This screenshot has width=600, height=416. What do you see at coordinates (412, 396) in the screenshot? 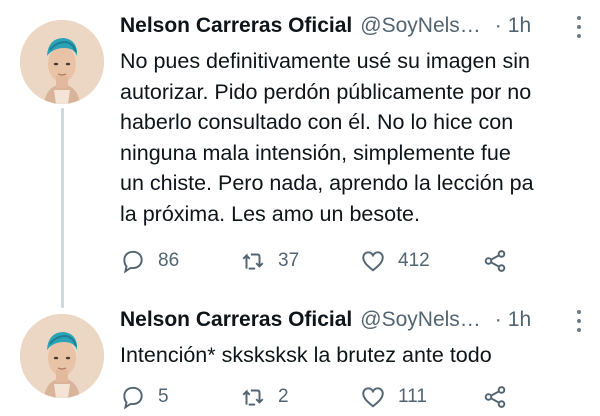
I see `like-count: 111` at bounding box center [412, 396].